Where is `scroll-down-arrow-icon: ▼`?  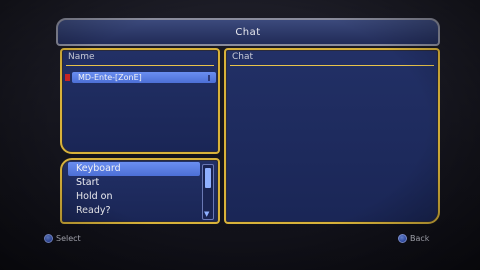 scroll-down-arrow-icon: ▼ is located at coordinates (206, 214).